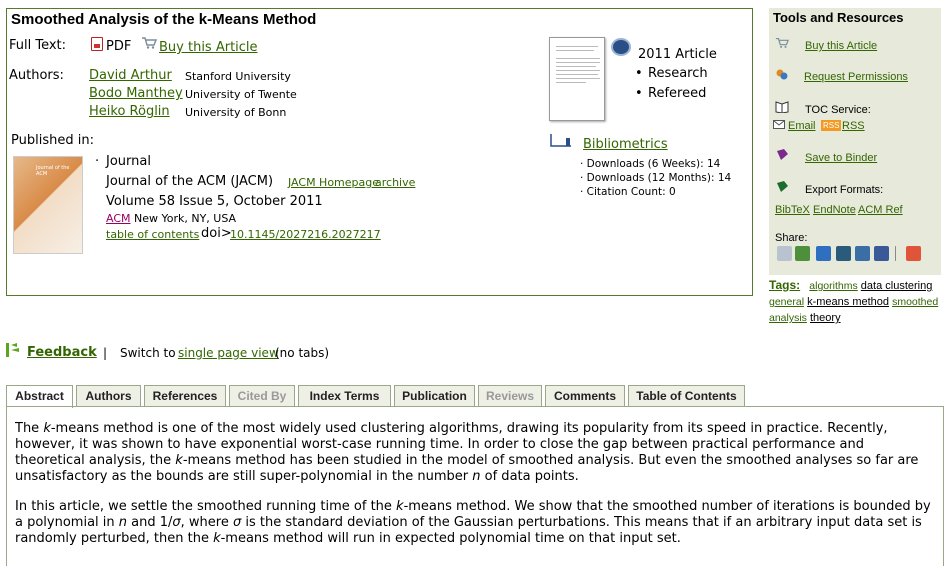 This screenshot has height=566, width=945. I want to click on article-attribute: Refereed, so click(677, 93).